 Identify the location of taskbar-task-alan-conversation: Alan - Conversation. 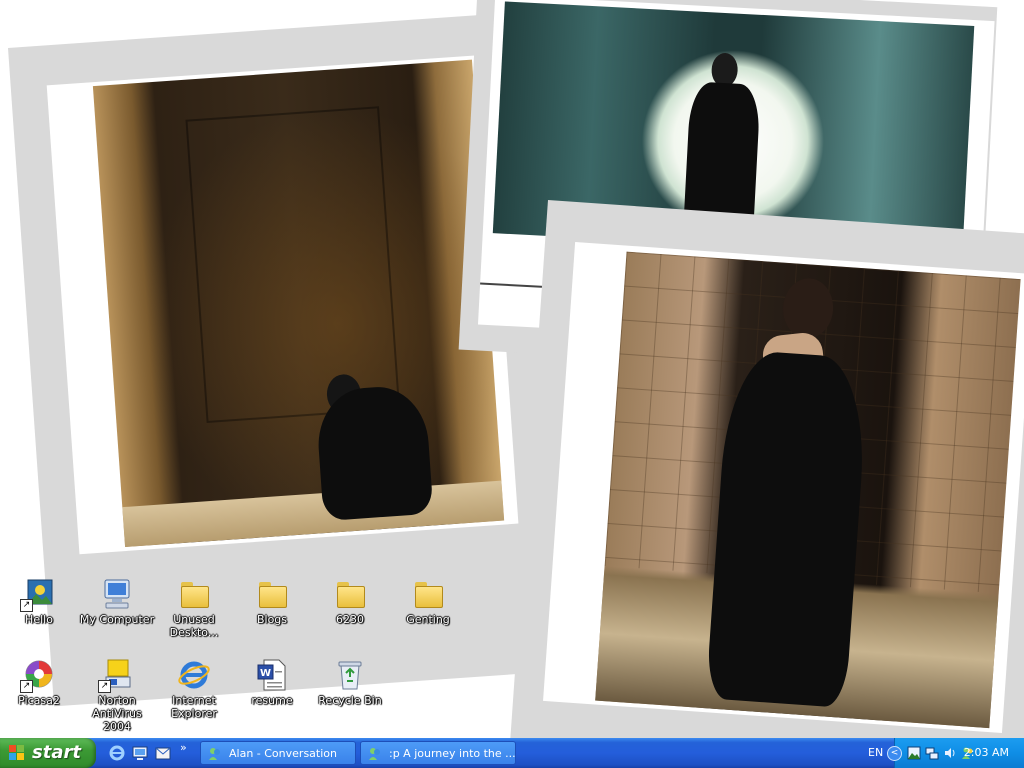
(278, 753).